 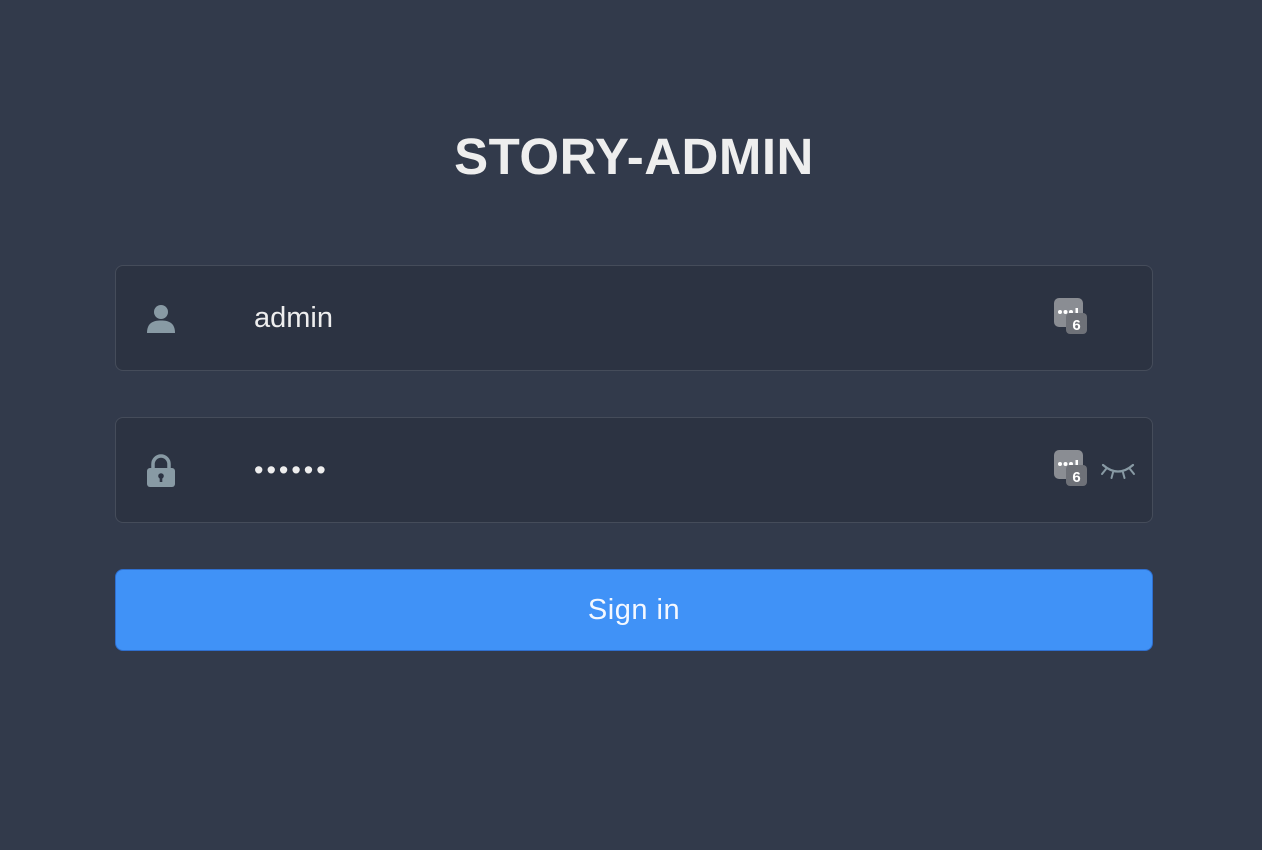 I want to click on username-field: 6, so click(x=634, y=318).